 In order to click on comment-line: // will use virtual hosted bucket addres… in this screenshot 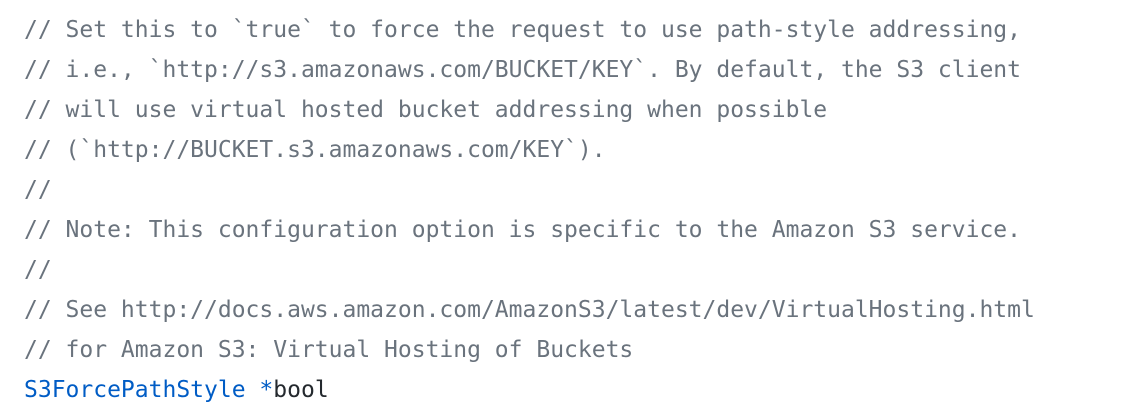, I will do `click(426, 110)`.